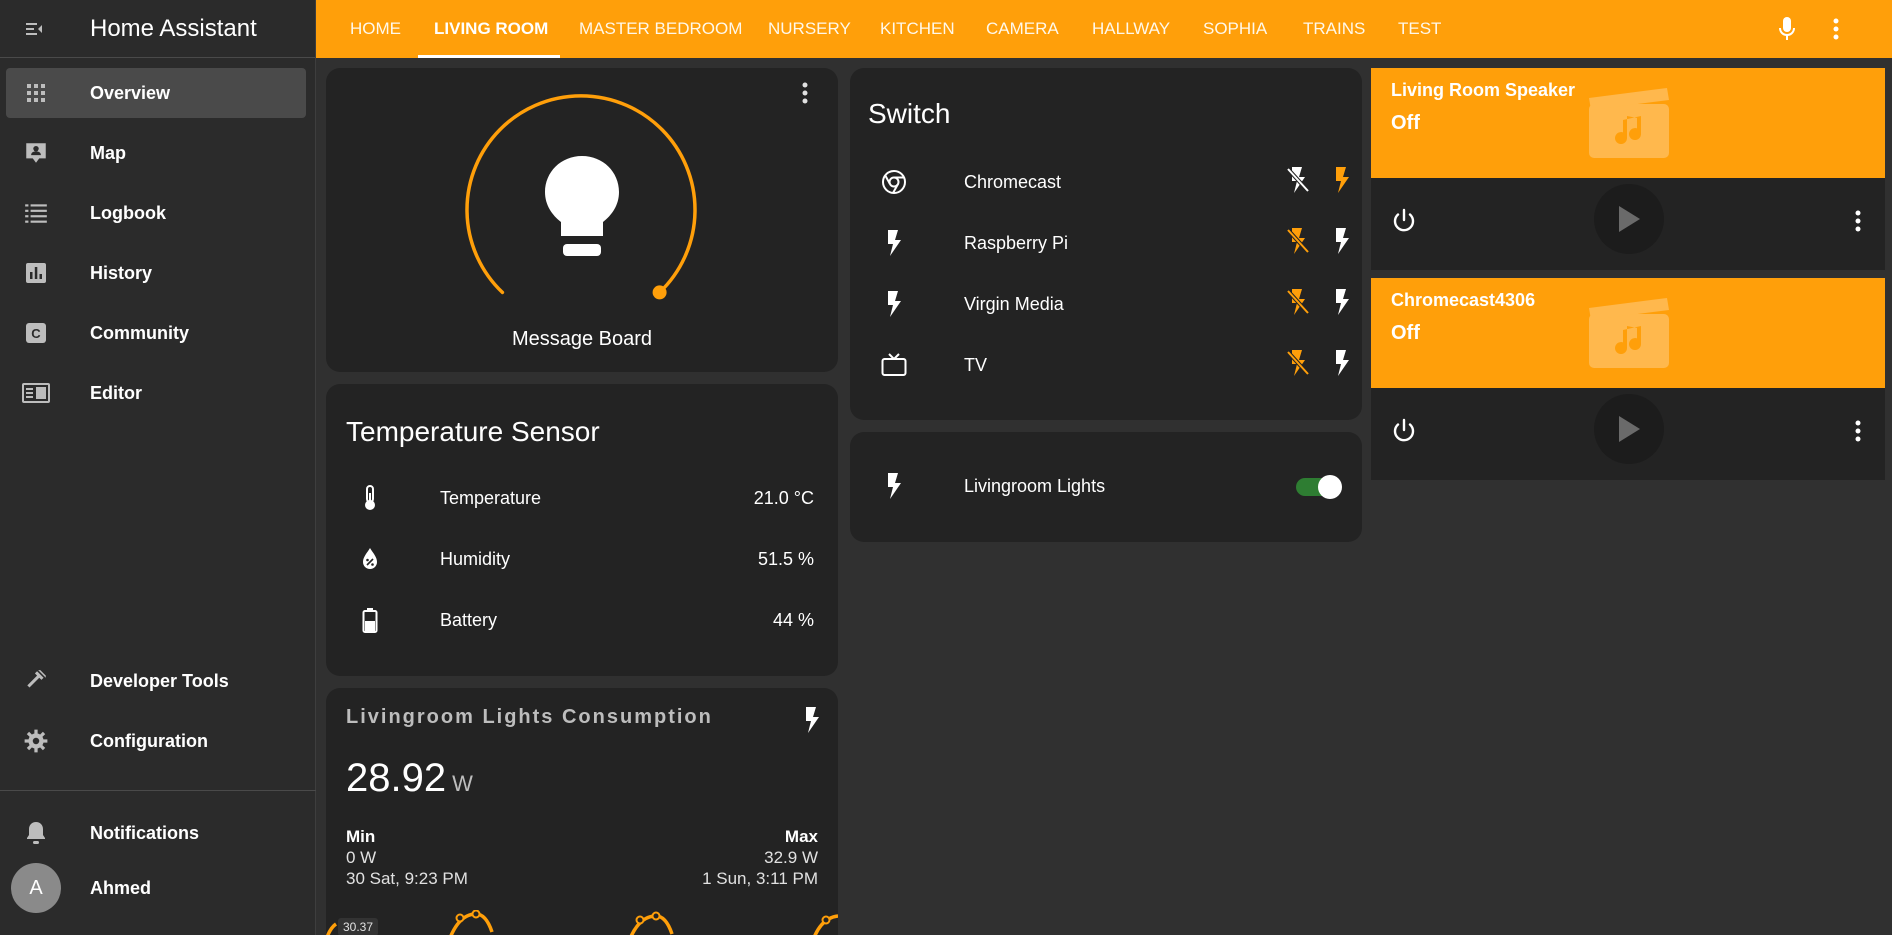  I want to click on sidebar-item-developer-tools: Developer Tools, so click(156, 681).